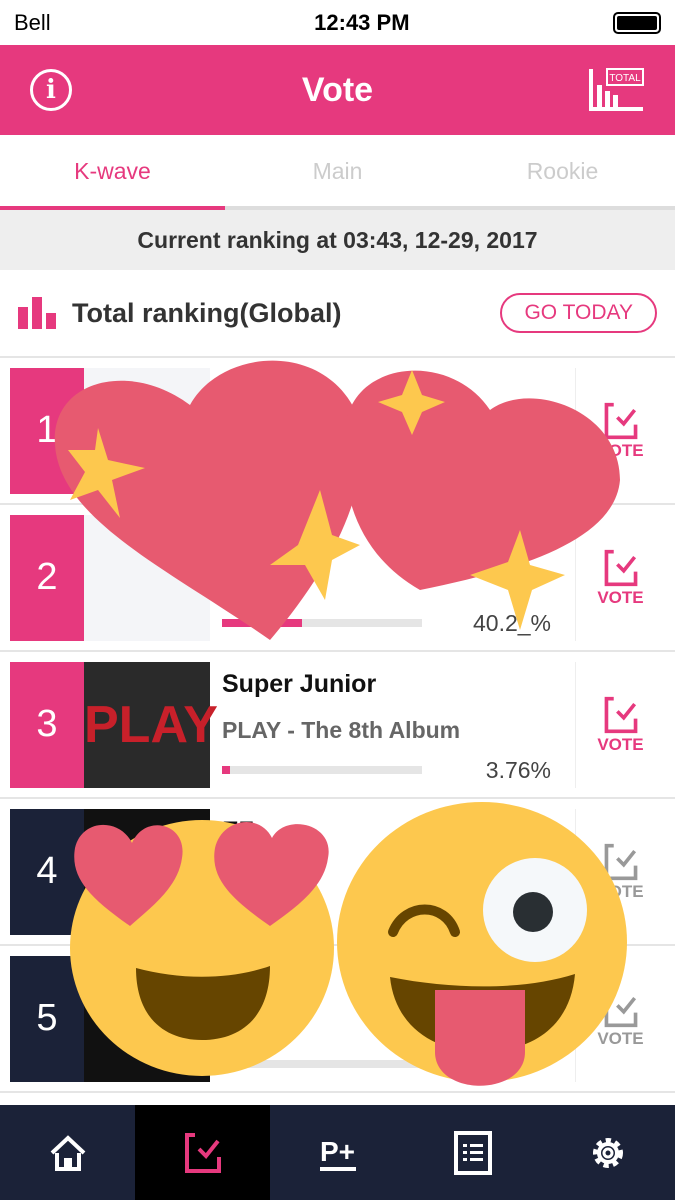 This screenshot has width=675, height=1200. Describe the element at coordinates (620, 744) in the screenshot. I see `vote-label: VOTE` at that location.